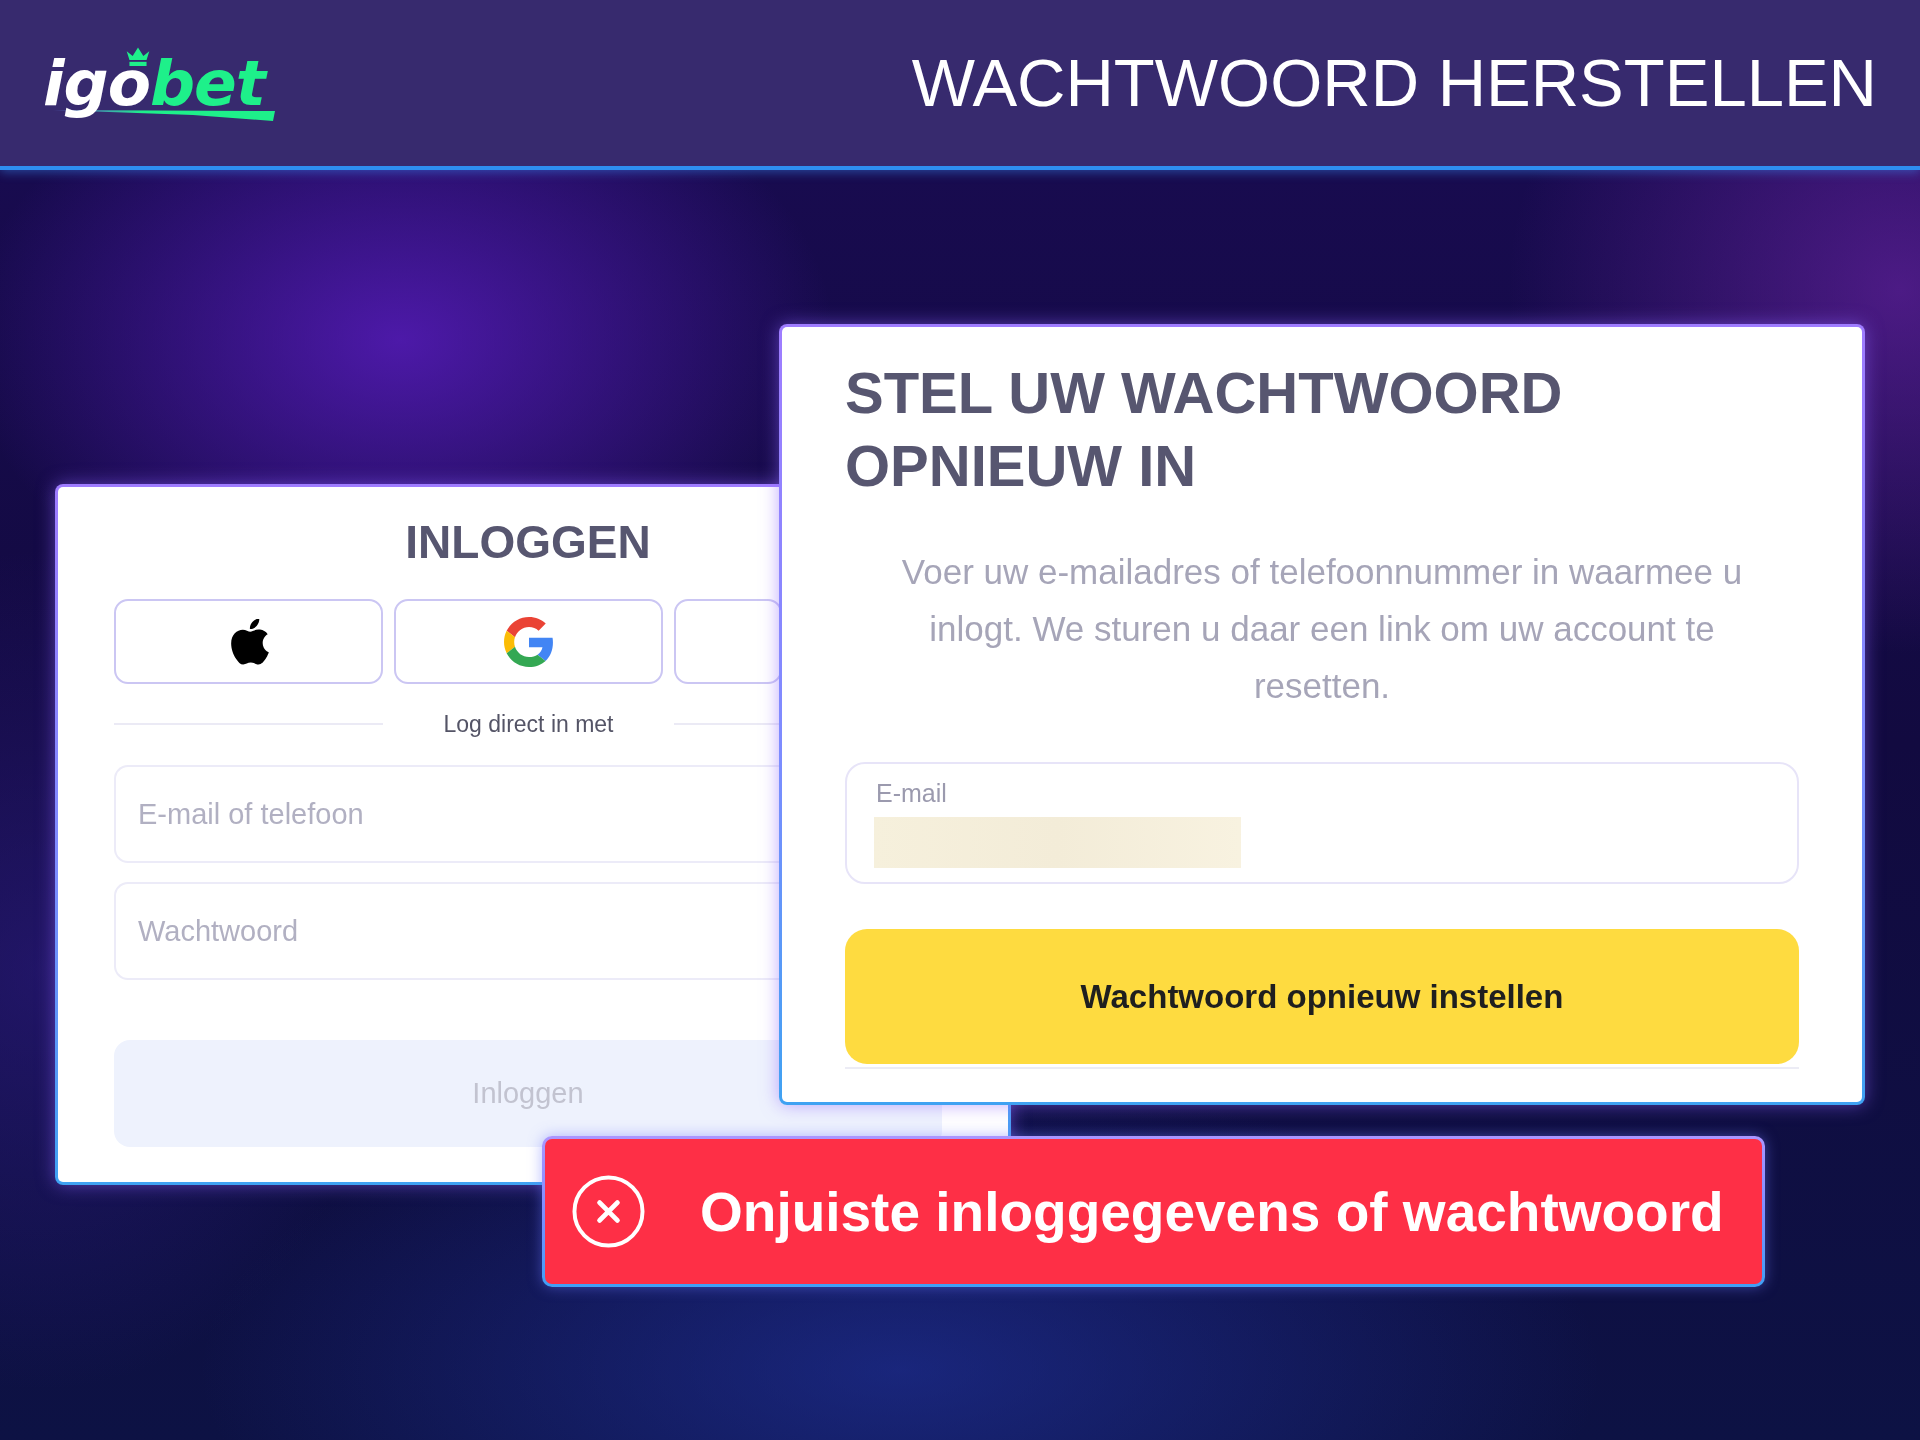  Describe the element at coordinates (1204, 429) in the screenshot. I see `reset-title: STEL UW WACHTWOORD OPNIEUW IN` at that location.